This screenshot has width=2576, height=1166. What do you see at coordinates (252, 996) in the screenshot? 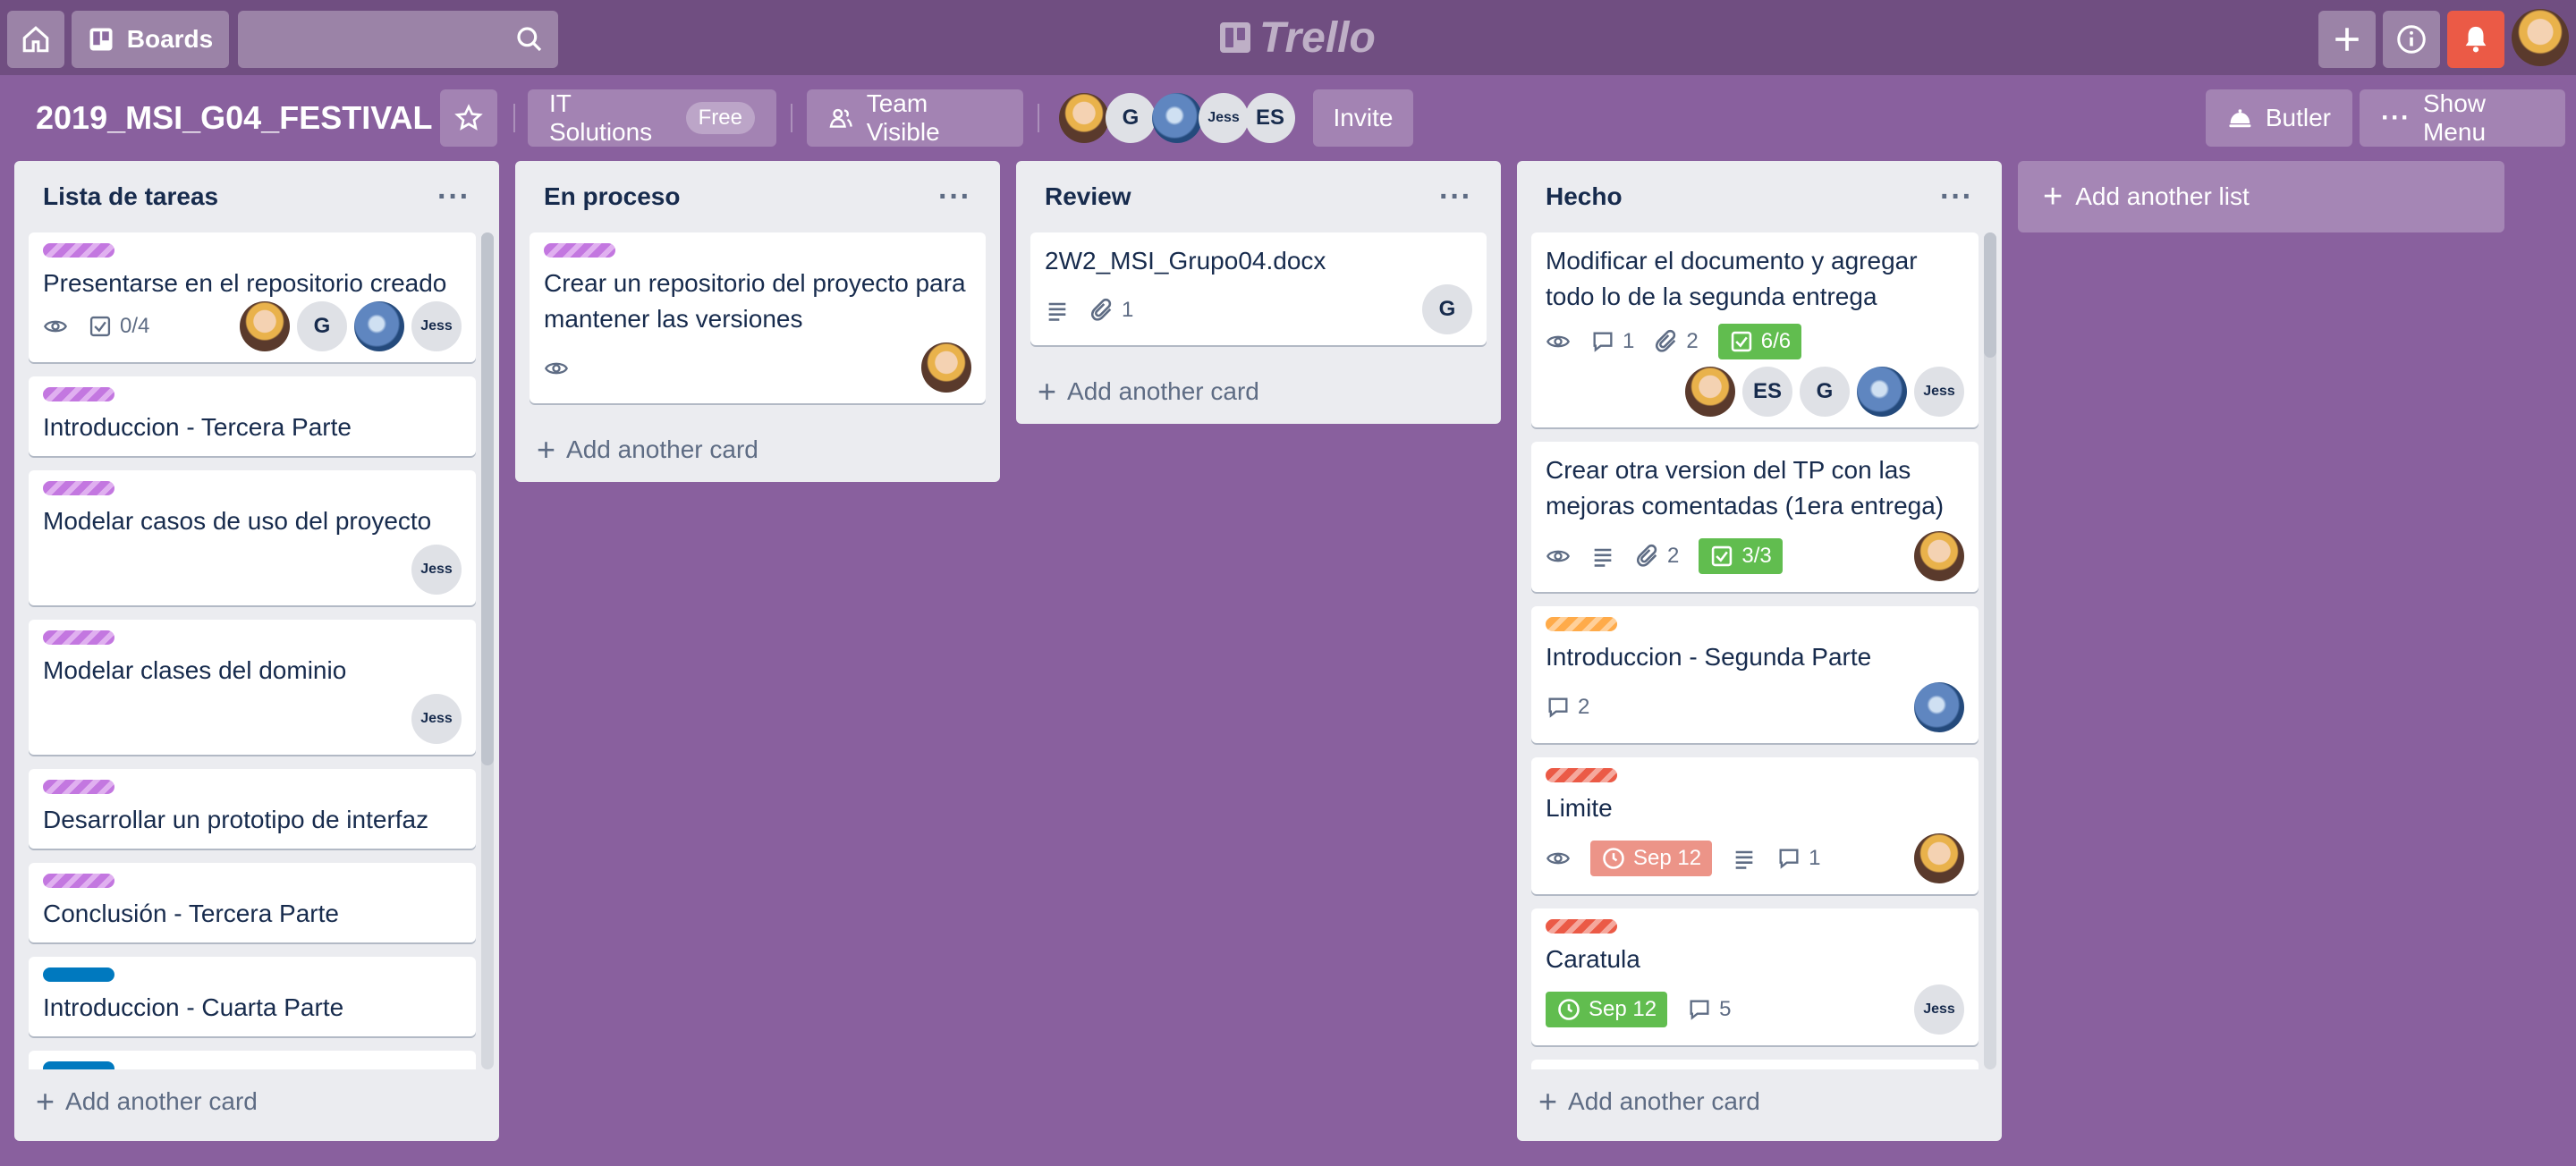
I see `card: Introduccion - Cuarta Parte` at bounding box center [252, 996].